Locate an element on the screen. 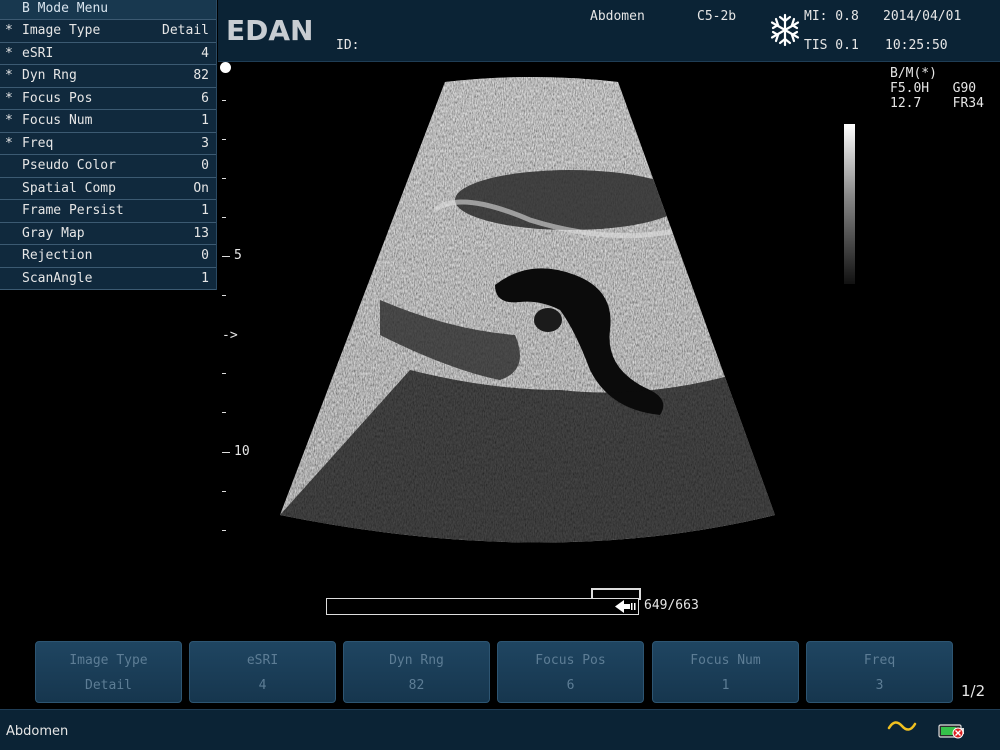 The image size is (1000, 750). menu-item-value: 0 is located at coordinates (205, 255).